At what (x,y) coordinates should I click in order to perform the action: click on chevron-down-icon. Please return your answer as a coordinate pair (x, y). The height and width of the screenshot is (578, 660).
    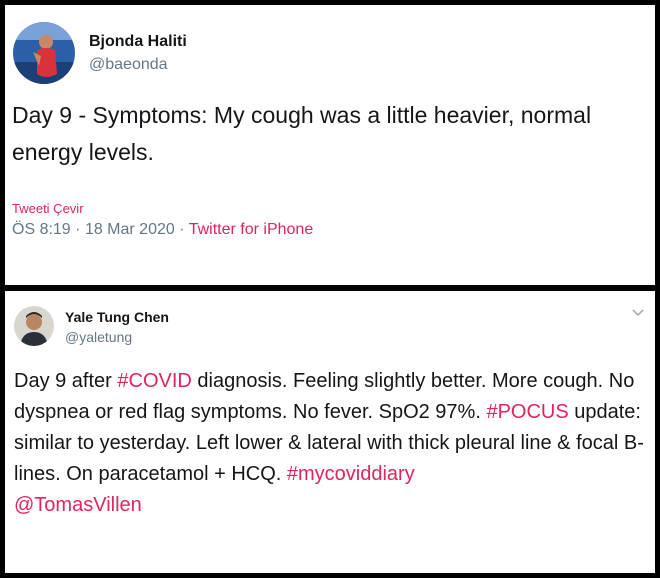
    Looking at the image, I should click on (638, 312).